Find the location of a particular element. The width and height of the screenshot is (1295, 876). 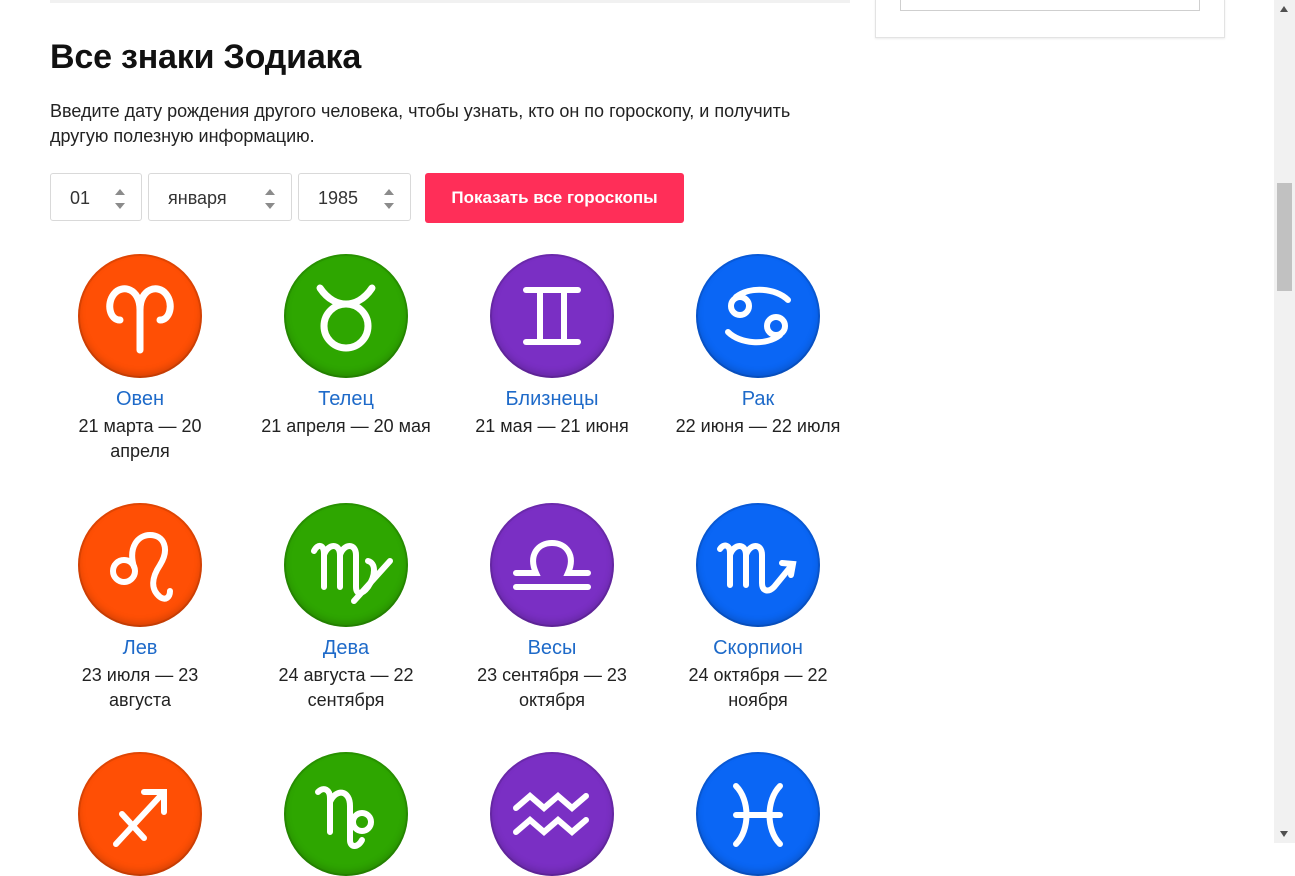

aquarius-icon is located at coordinates (552, 814).